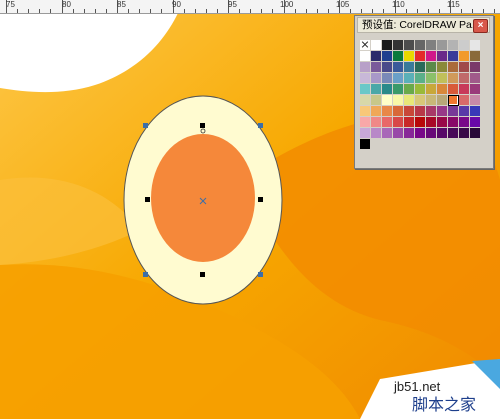 The image size is (500, 419). I want to click on selection-handle-bottom, so click(202, 274).